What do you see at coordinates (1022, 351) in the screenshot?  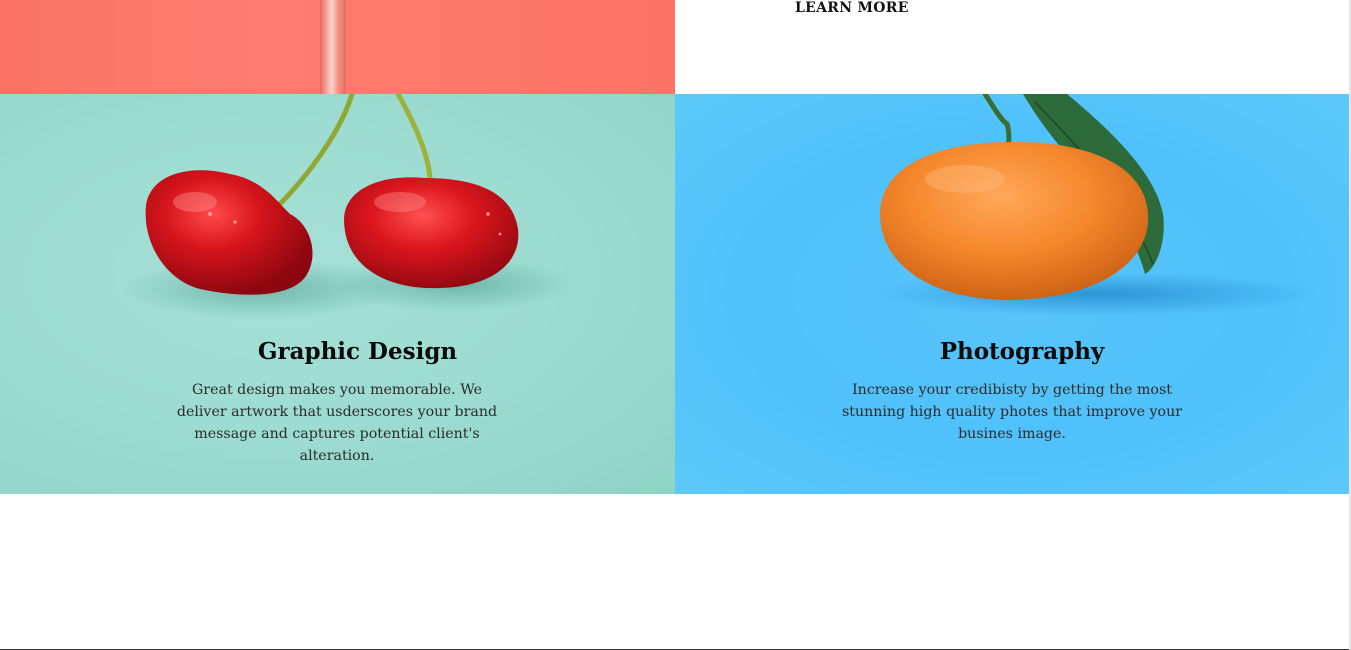 I see `service-title: Photography` at bounding box center [1022, 351].